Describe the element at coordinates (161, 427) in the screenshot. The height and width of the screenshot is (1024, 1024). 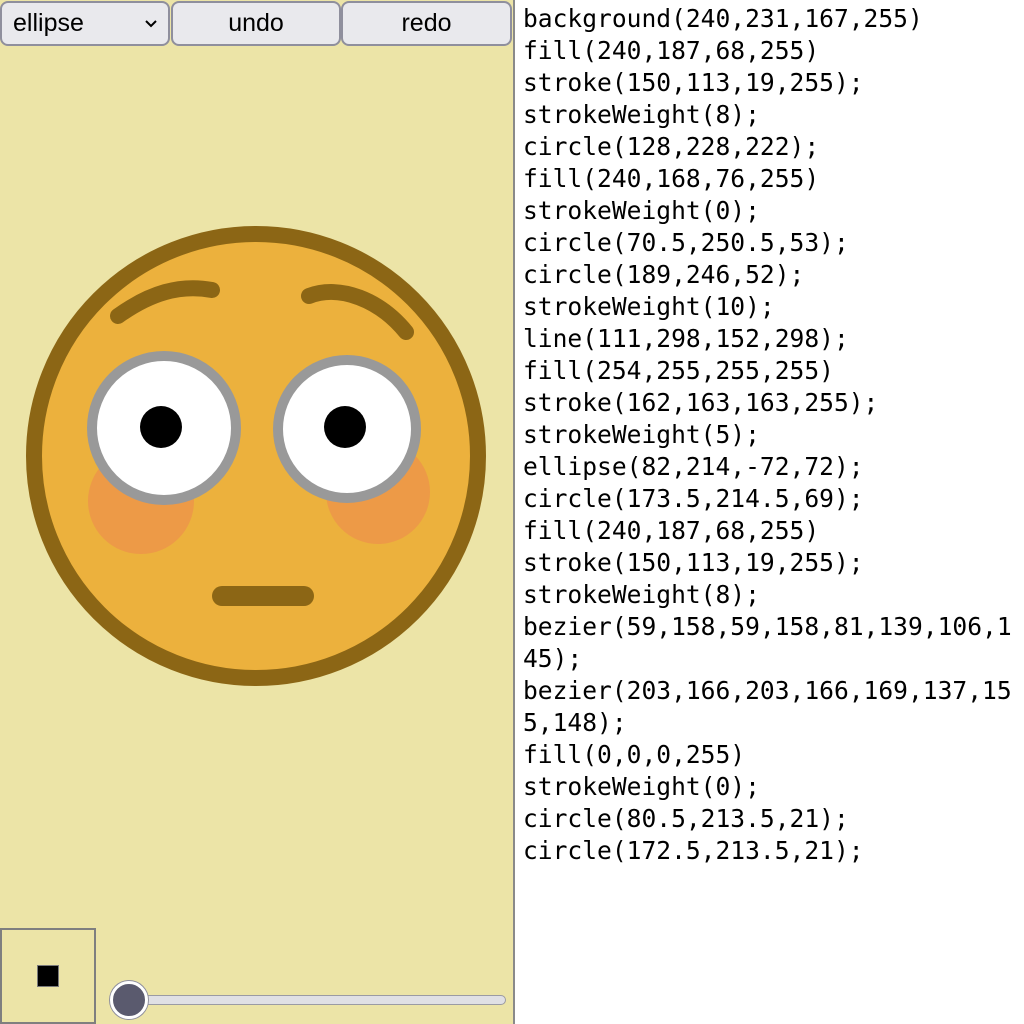
I see `left-pupil` at that location.